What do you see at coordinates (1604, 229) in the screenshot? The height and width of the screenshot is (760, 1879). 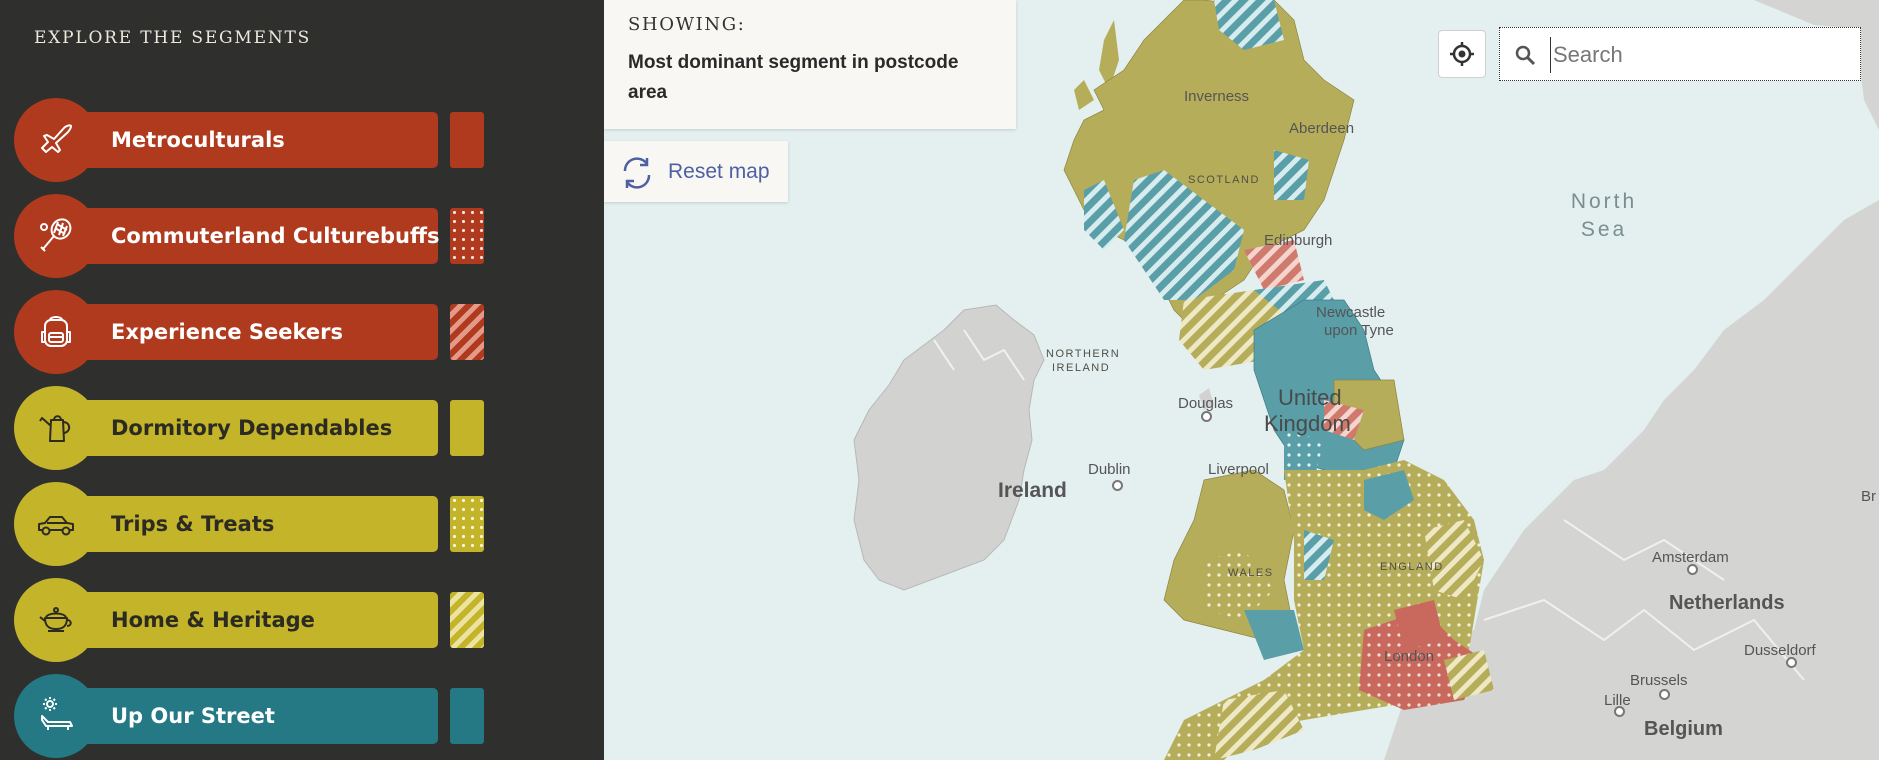 I see `north-sea-line-2: Sea` at bounding box center [1604, 229].